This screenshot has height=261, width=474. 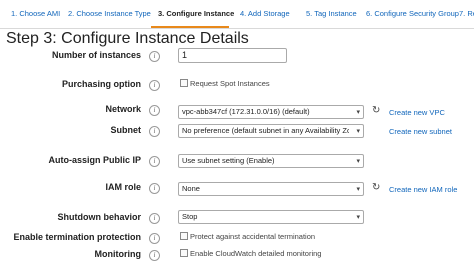 What do you see at coordinates (154, 85) in the screenshot?
I see `purchasing-option-info-icon: i` at bounding box center [154, 85].